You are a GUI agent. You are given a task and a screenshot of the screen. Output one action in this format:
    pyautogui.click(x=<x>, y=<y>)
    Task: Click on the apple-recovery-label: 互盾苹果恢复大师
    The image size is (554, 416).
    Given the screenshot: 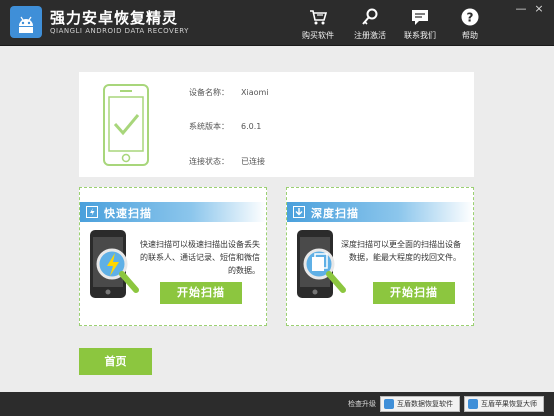 What is the action you would take?
    pyautogui.click(x=509, y=404)
    